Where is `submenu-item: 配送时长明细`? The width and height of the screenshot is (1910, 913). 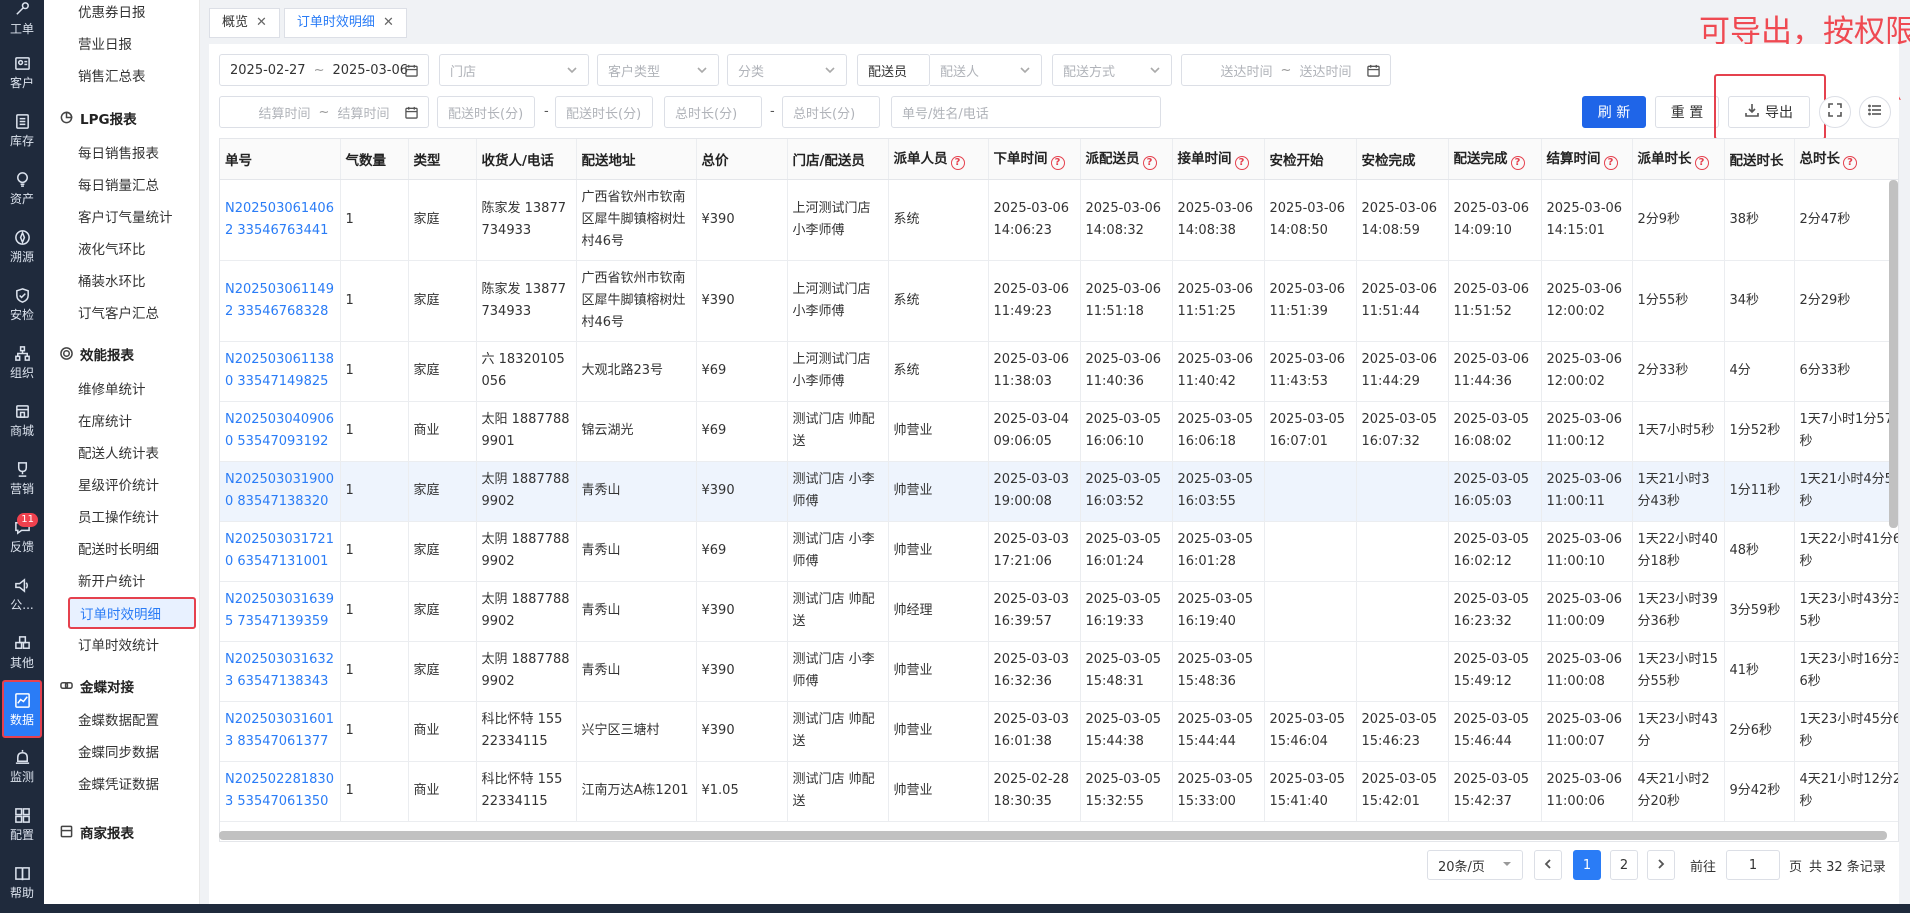 submenu-item: 配送时长明细 is located at coordinates (118, 550).